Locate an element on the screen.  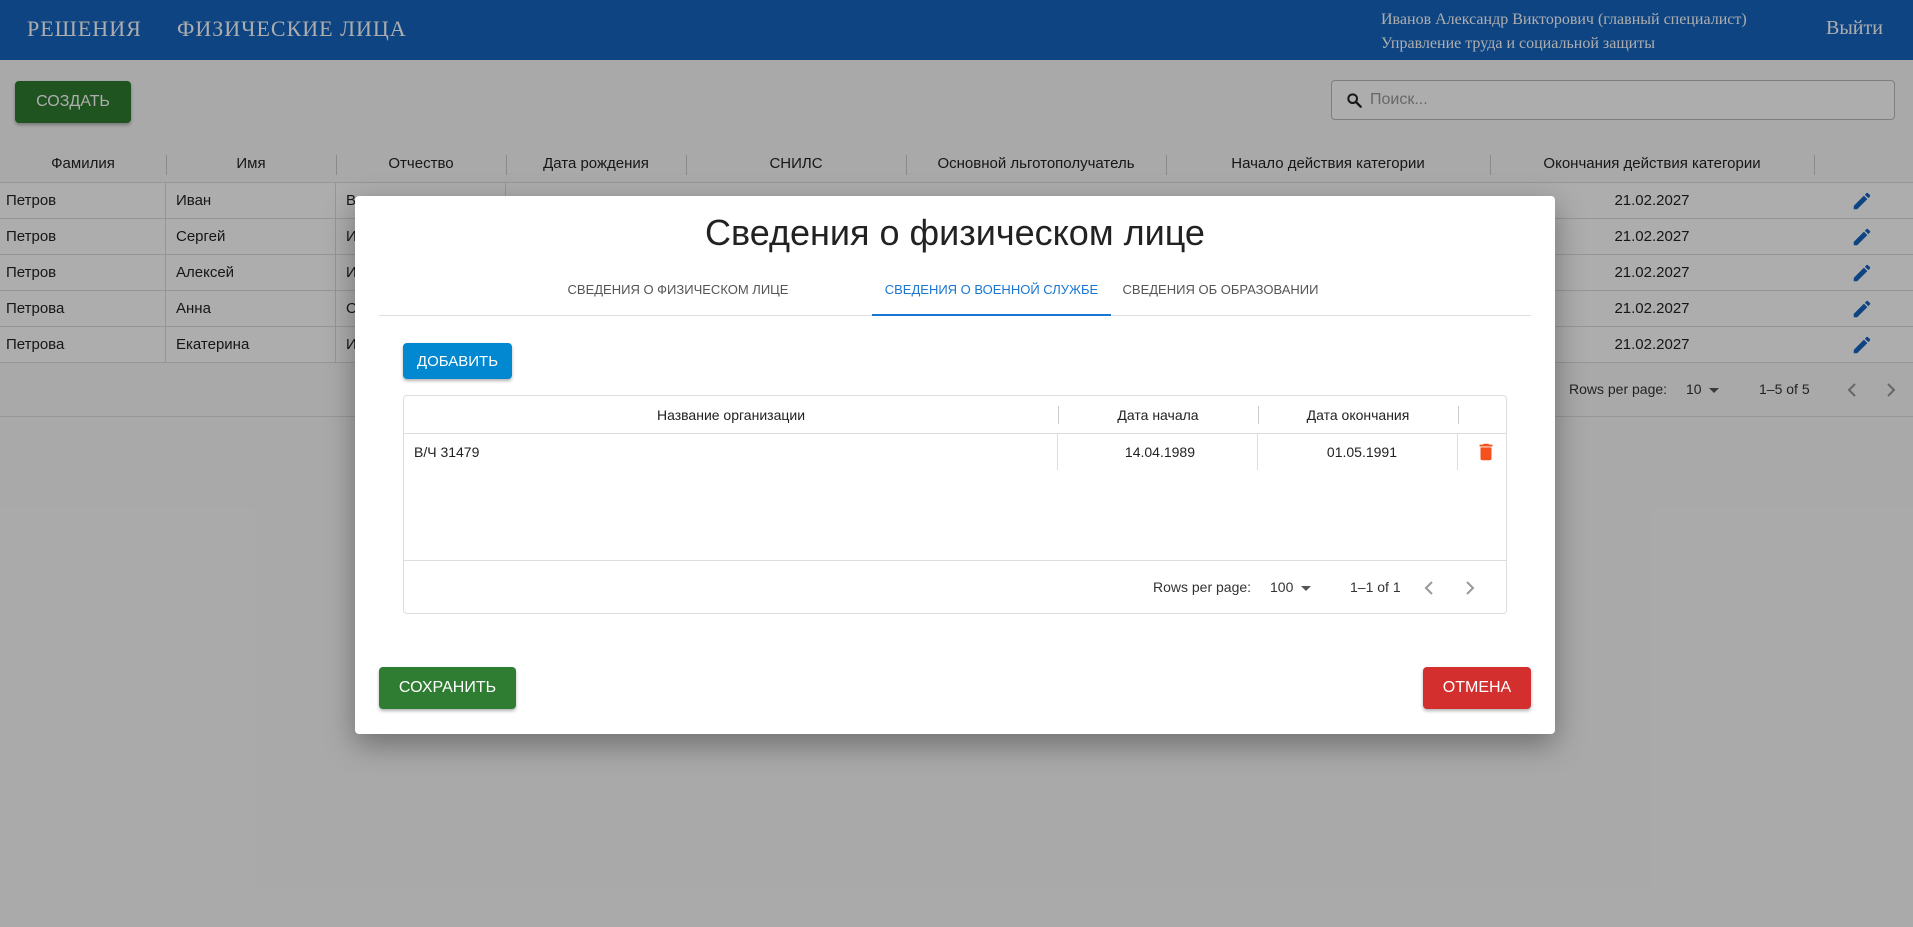
tab-military-service: СВЕДЕНИЯ О ВОЕННОЙ СЛУЖБЕ is located at coordinates (991, 295).